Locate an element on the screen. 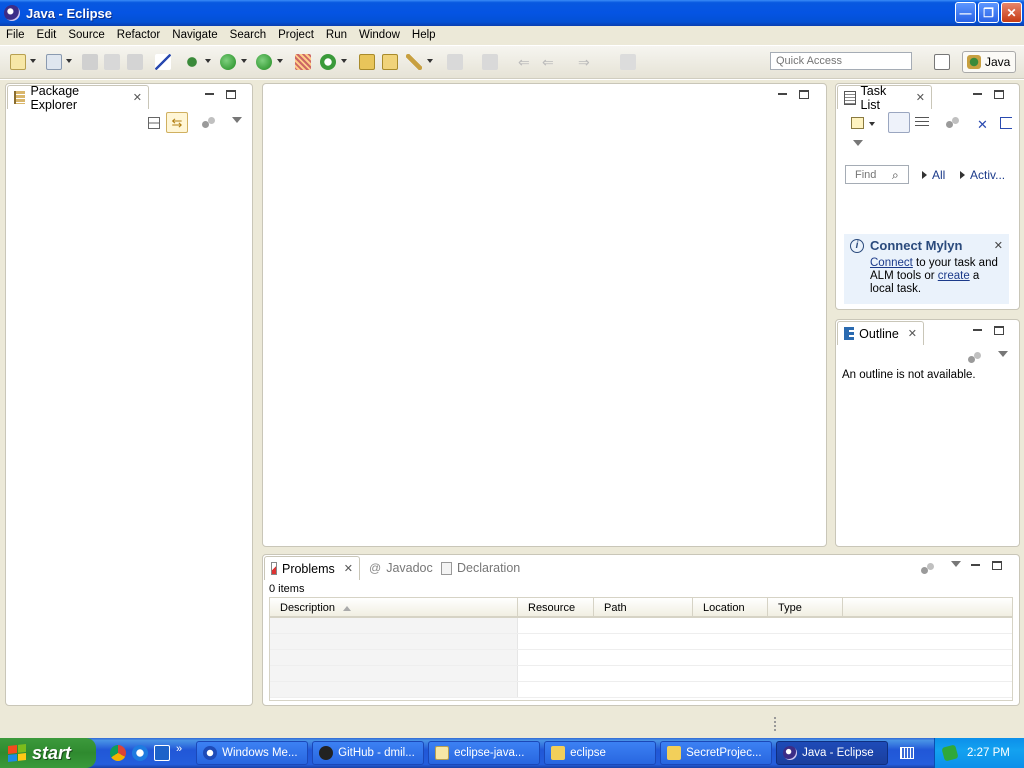 Image resolution: width=1024 pixels, height=768 pixels. filter-all-link: All is located at coordinates (933, 175).